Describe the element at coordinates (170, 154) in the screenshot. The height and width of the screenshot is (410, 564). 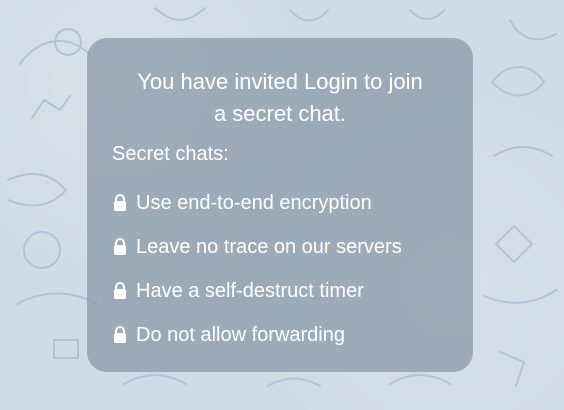
I see `secret-chats-subheading: Secret chats:` at that location.